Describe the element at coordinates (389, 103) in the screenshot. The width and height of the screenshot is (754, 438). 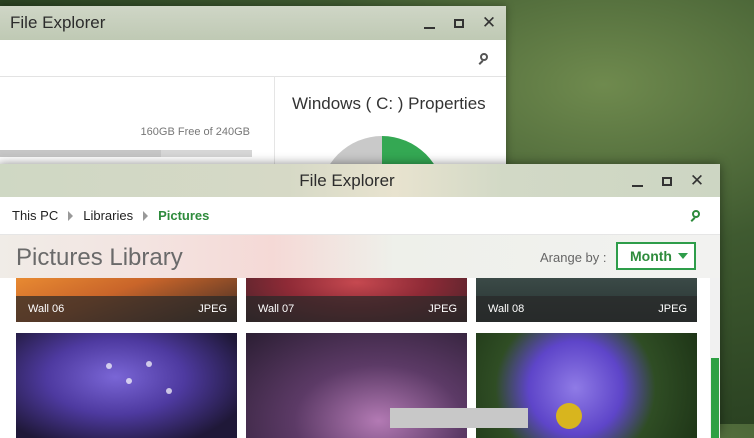
I see `properties-title: Windows ( C: ) Properties` at that location.